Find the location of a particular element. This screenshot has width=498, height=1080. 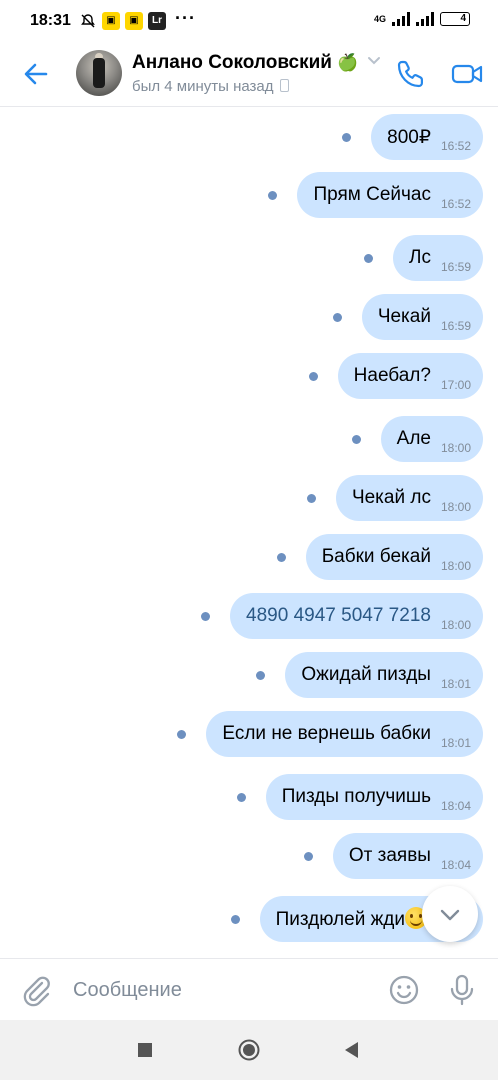

message-text: Наебал? is located at coordinates (392, 375).